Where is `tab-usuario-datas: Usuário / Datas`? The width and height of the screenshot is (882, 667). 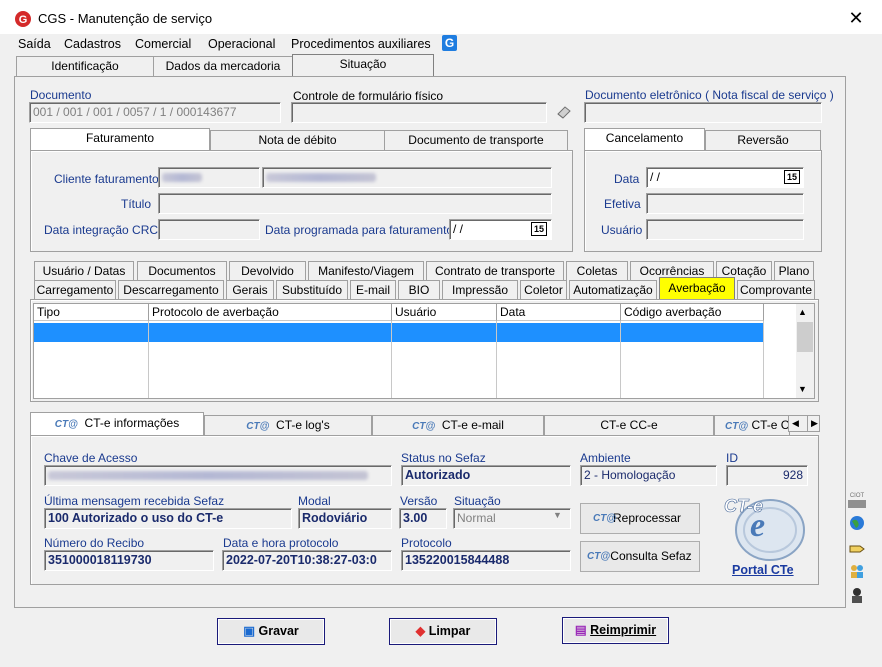 tab-usuario-datas: Usuário / Datas is located at coordinates (84, 270).